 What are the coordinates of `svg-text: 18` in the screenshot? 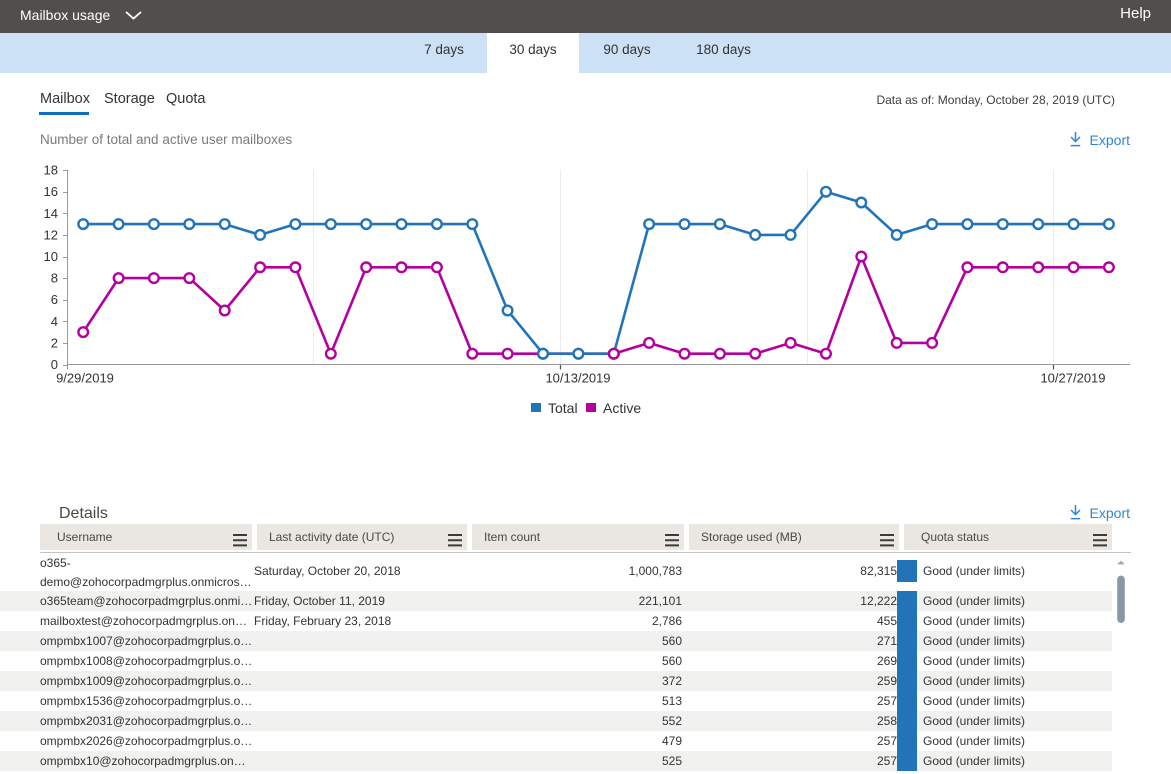 It's located at (51, 170).